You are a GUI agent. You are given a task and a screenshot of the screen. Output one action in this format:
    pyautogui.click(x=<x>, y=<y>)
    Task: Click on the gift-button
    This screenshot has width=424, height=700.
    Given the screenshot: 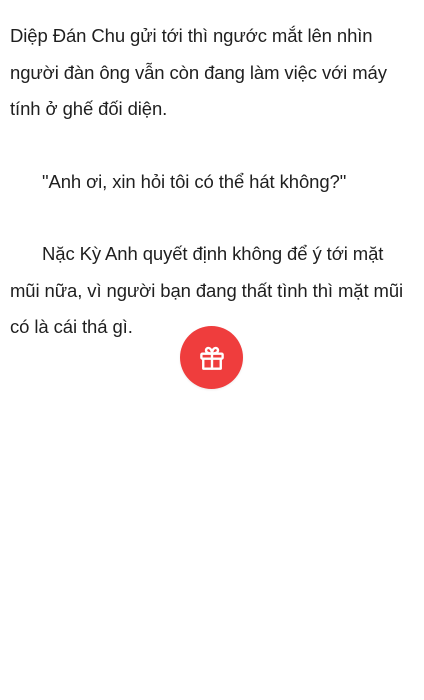 What is the action you would take?
    pyautogui.click(x=211, y=357)
    